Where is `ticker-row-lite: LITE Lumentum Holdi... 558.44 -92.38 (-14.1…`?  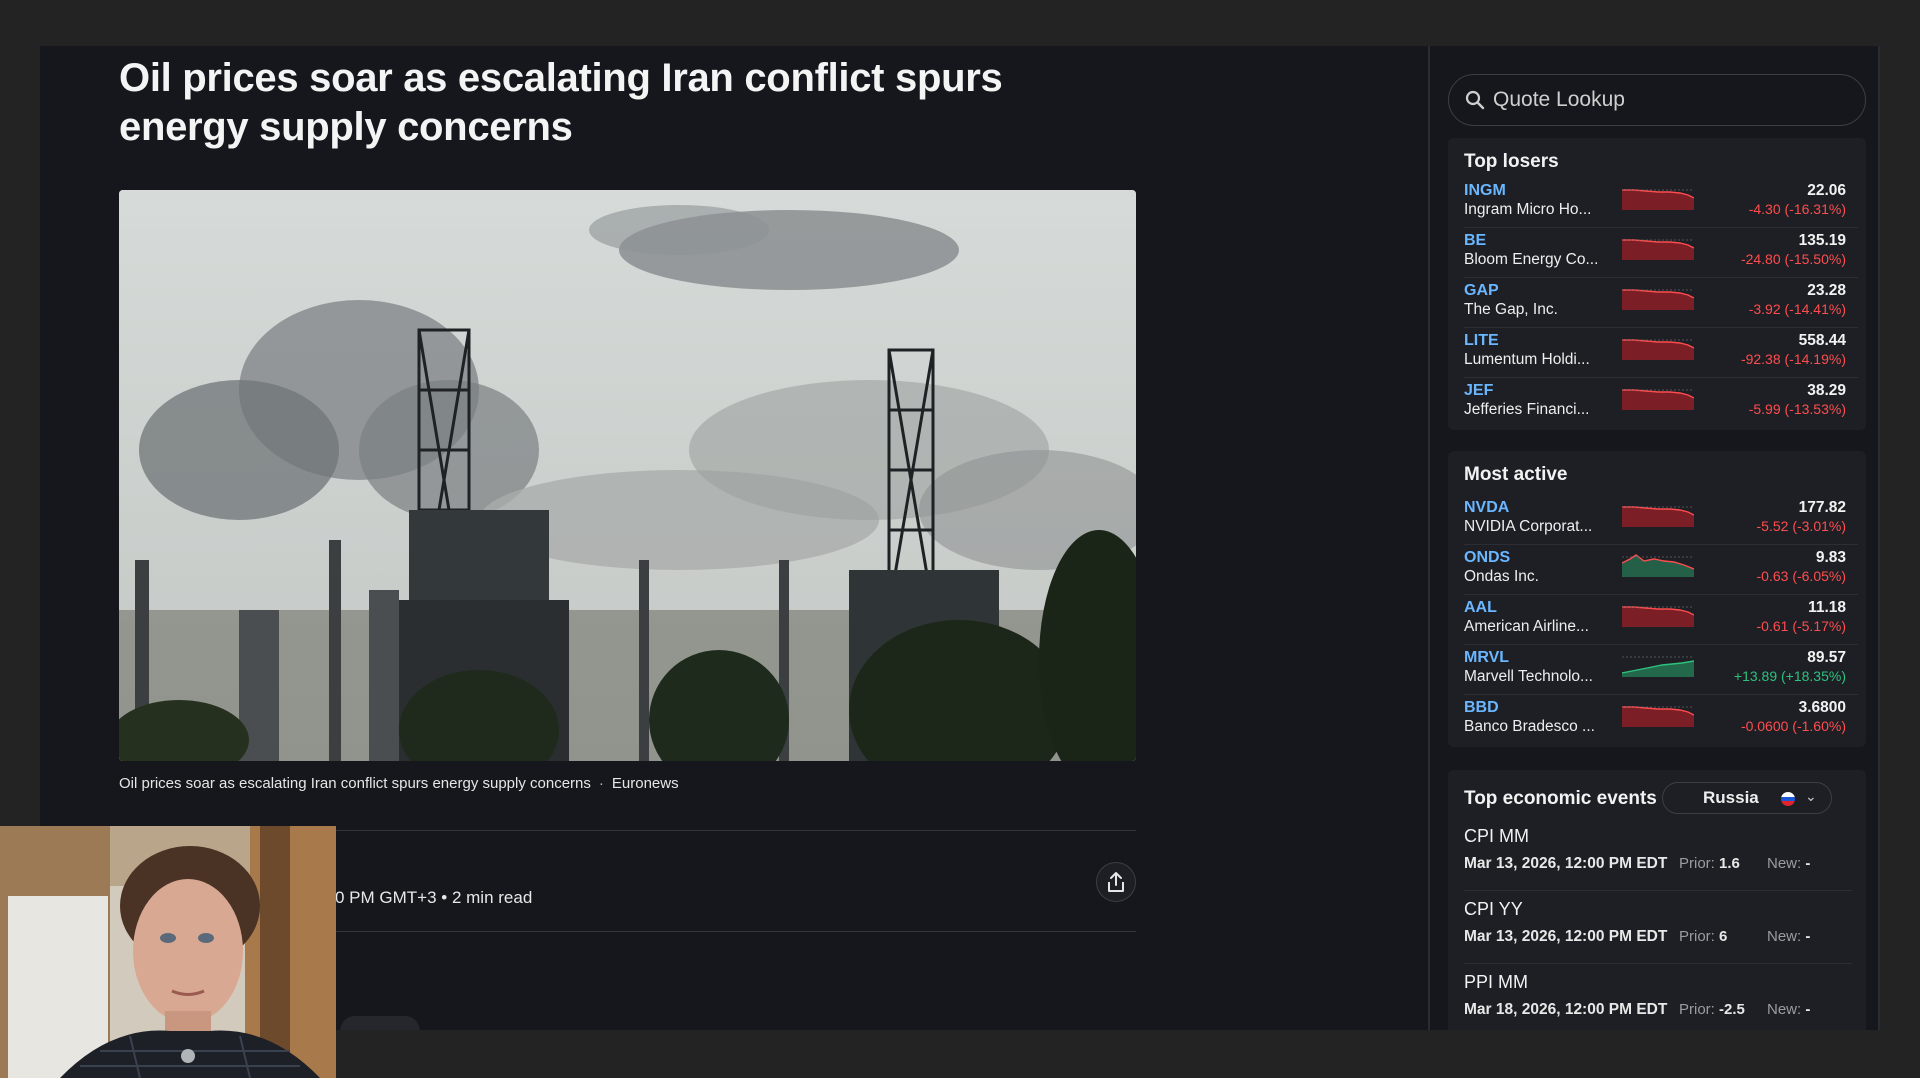 ticker-row-lite: LITE Lumentum Holdi... 558.44 -92.38 (-14.1… is located at coordinates (1661, 353).